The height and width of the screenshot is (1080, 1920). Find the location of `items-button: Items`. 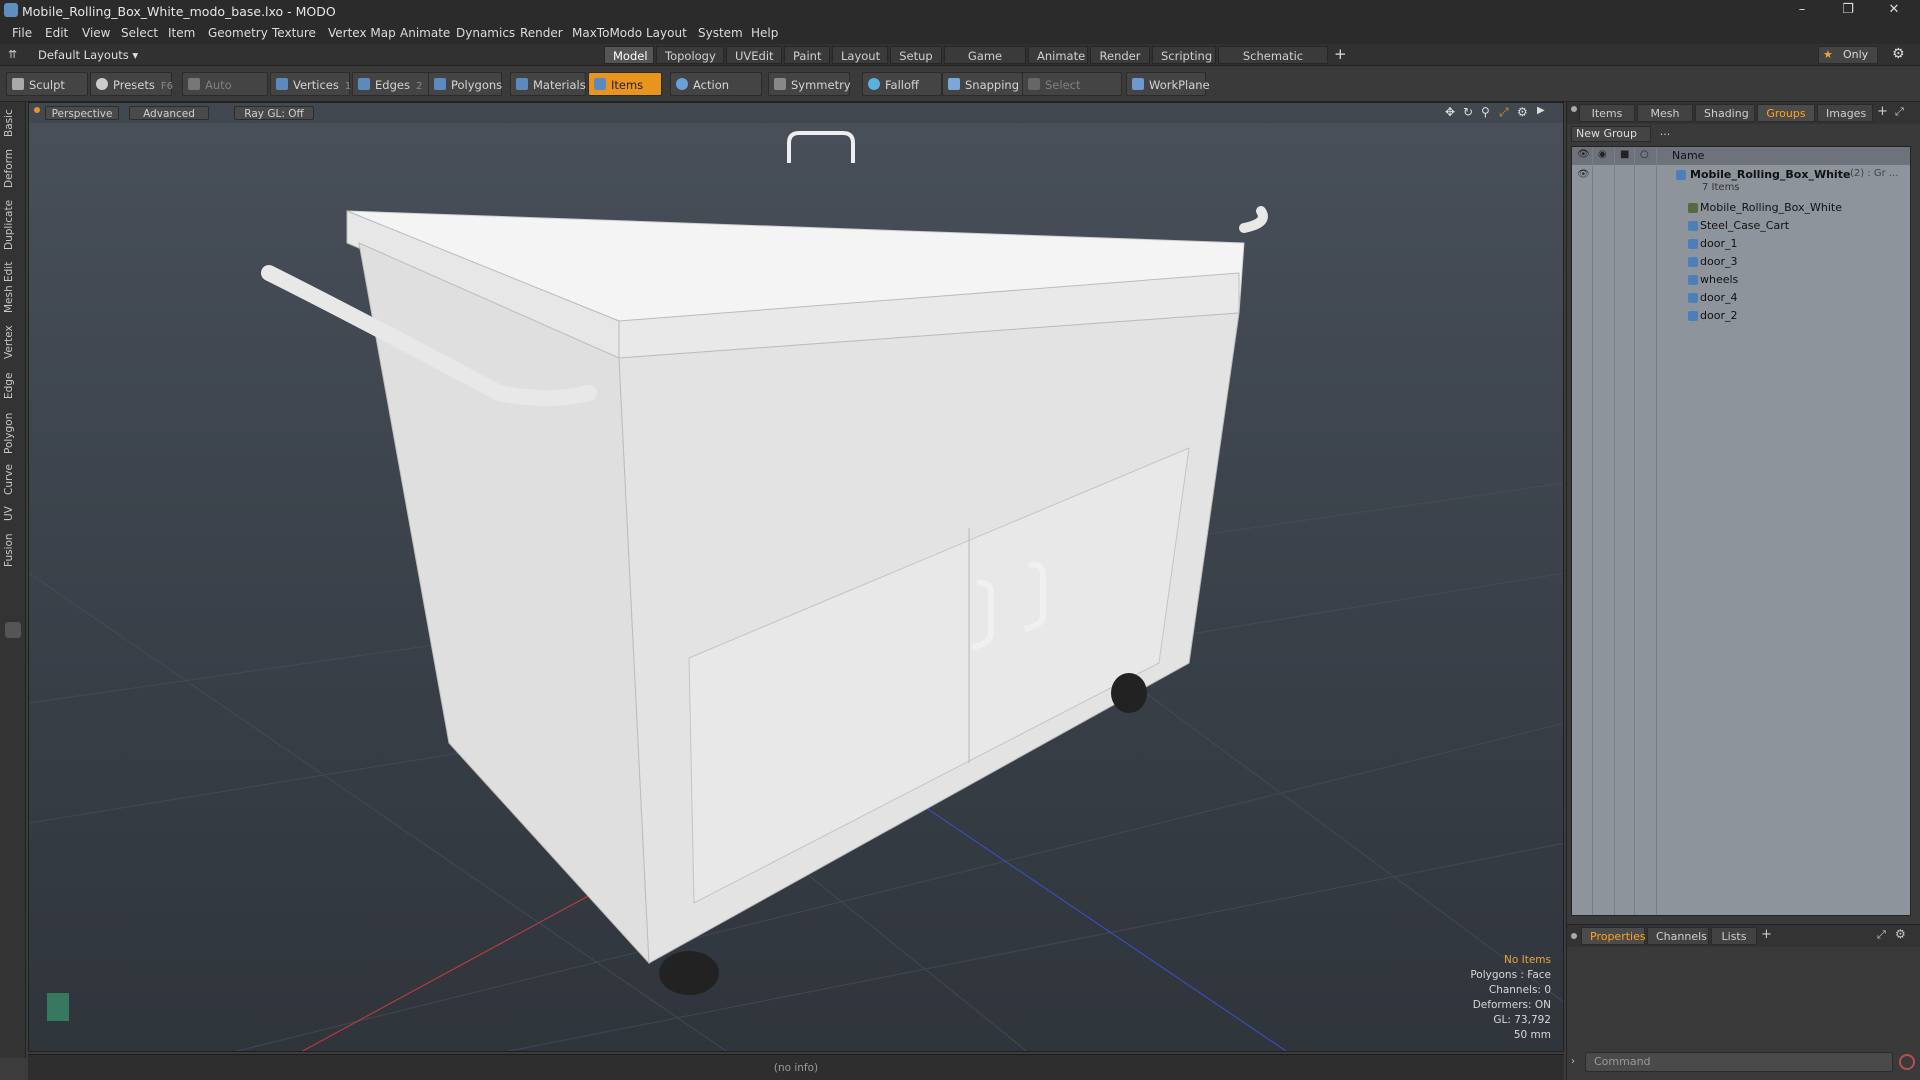

items-button: Items is located at coordinates (625, 84).